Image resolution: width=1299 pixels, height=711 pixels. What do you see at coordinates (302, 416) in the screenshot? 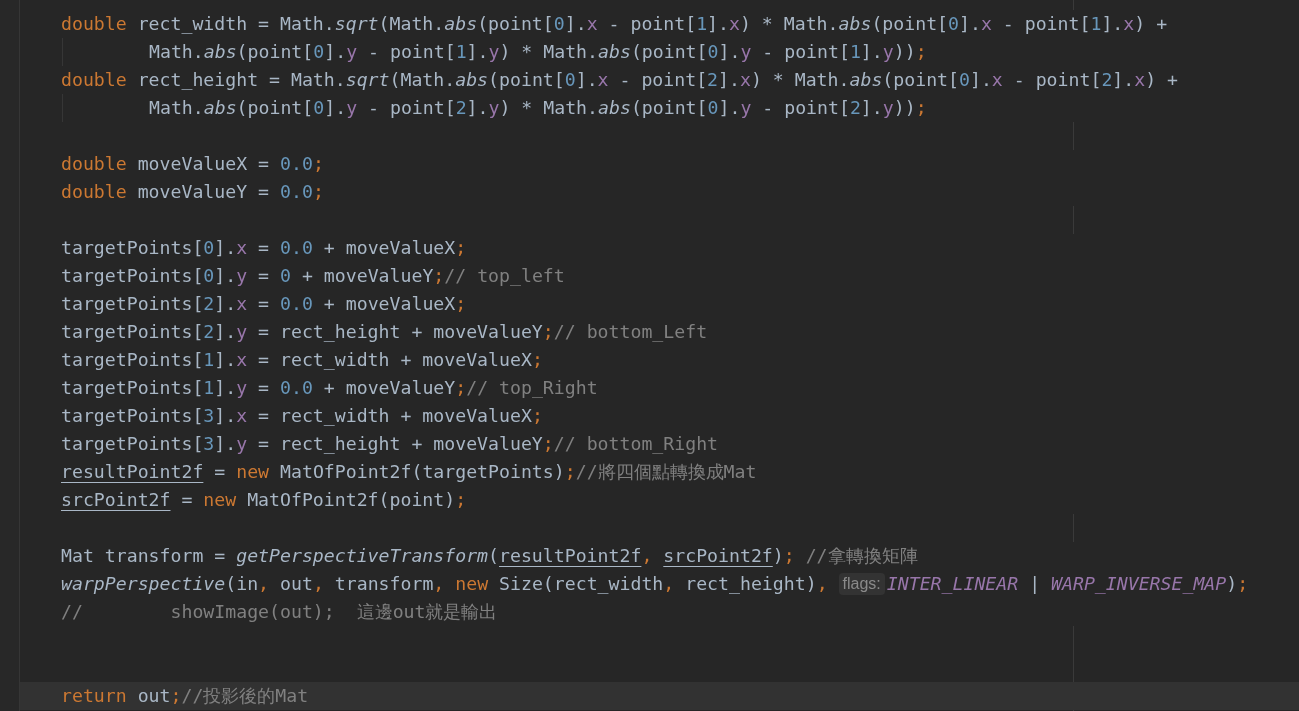
I see `code-line: targetPoints[3].x = rect_width + moveValueX;` at bounding box center [302, 416].